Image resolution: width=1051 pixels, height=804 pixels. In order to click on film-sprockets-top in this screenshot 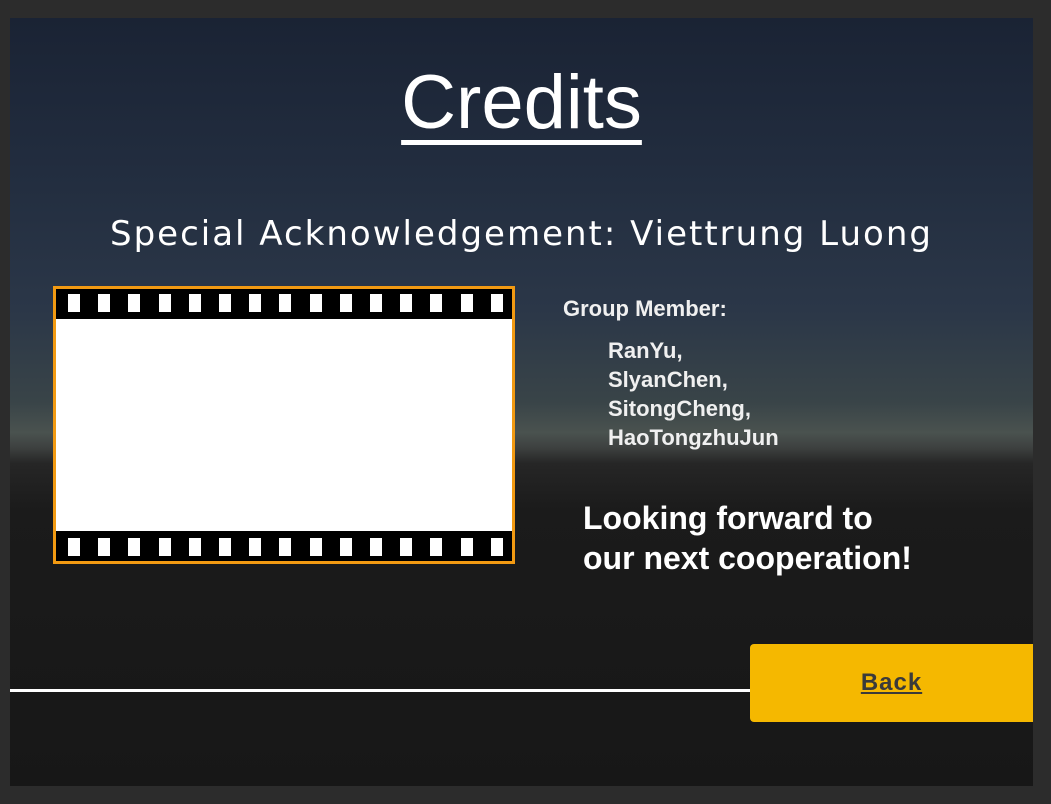, I will do `click(284, 303)`.